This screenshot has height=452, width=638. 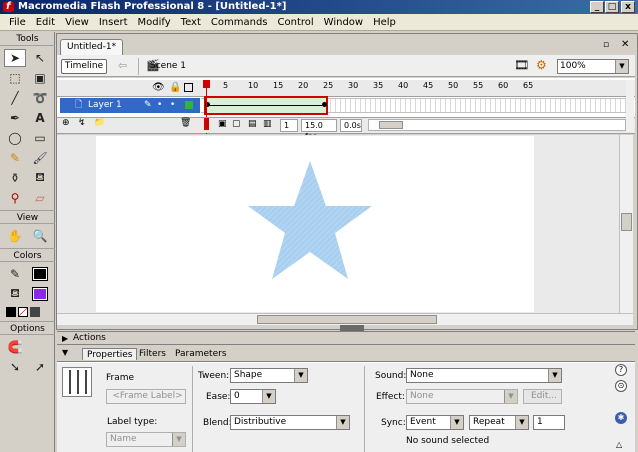 What do you see at coordinates (11, 312) in the screenshot?
I see `black-white-icon` at bounding box center [11, 312].